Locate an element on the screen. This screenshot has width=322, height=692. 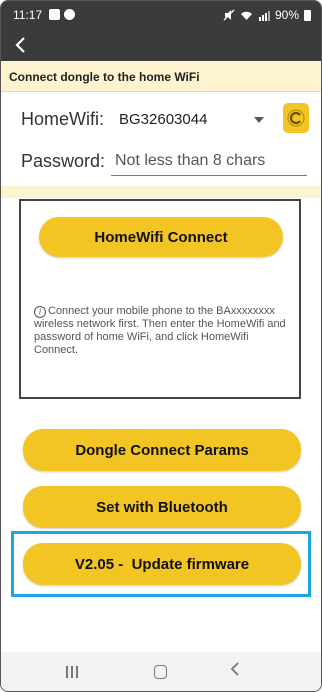
status-bar: 11:17 90% is located at coordinates (161, 15).